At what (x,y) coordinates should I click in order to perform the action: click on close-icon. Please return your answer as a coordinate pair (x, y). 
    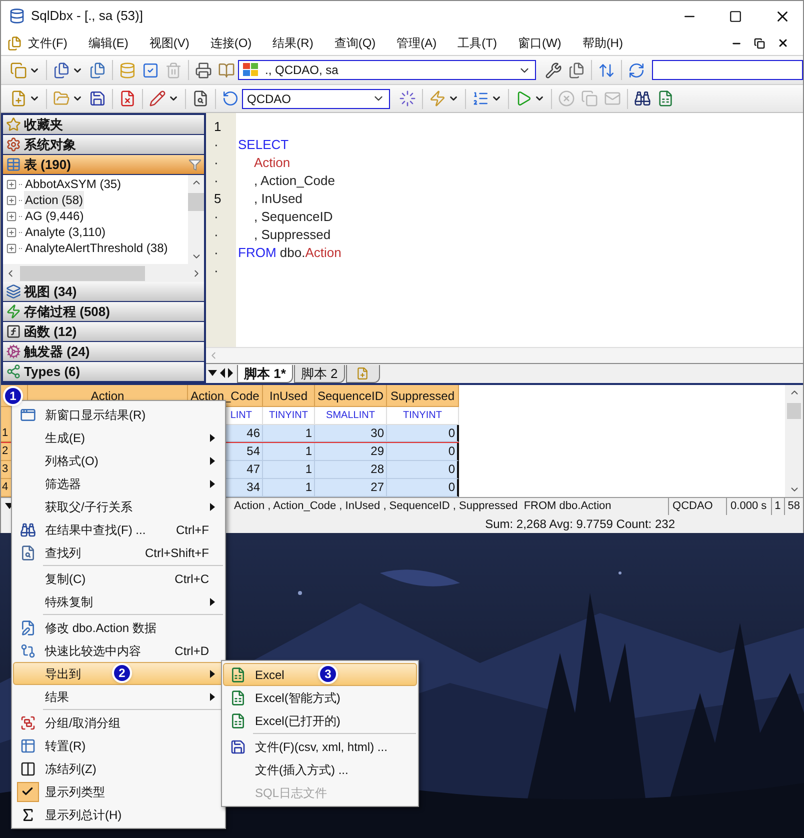
    Looking at the image, I should click on (783, 43).